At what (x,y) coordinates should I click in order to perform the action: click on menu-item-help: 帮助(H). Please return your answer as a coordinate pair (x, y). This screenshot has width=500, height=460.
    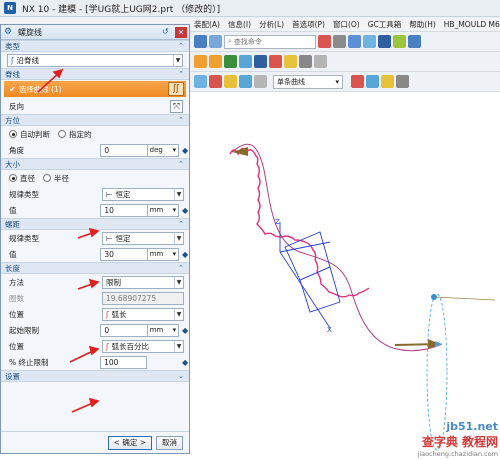
    Looking at the image, I should click on (422, 24).